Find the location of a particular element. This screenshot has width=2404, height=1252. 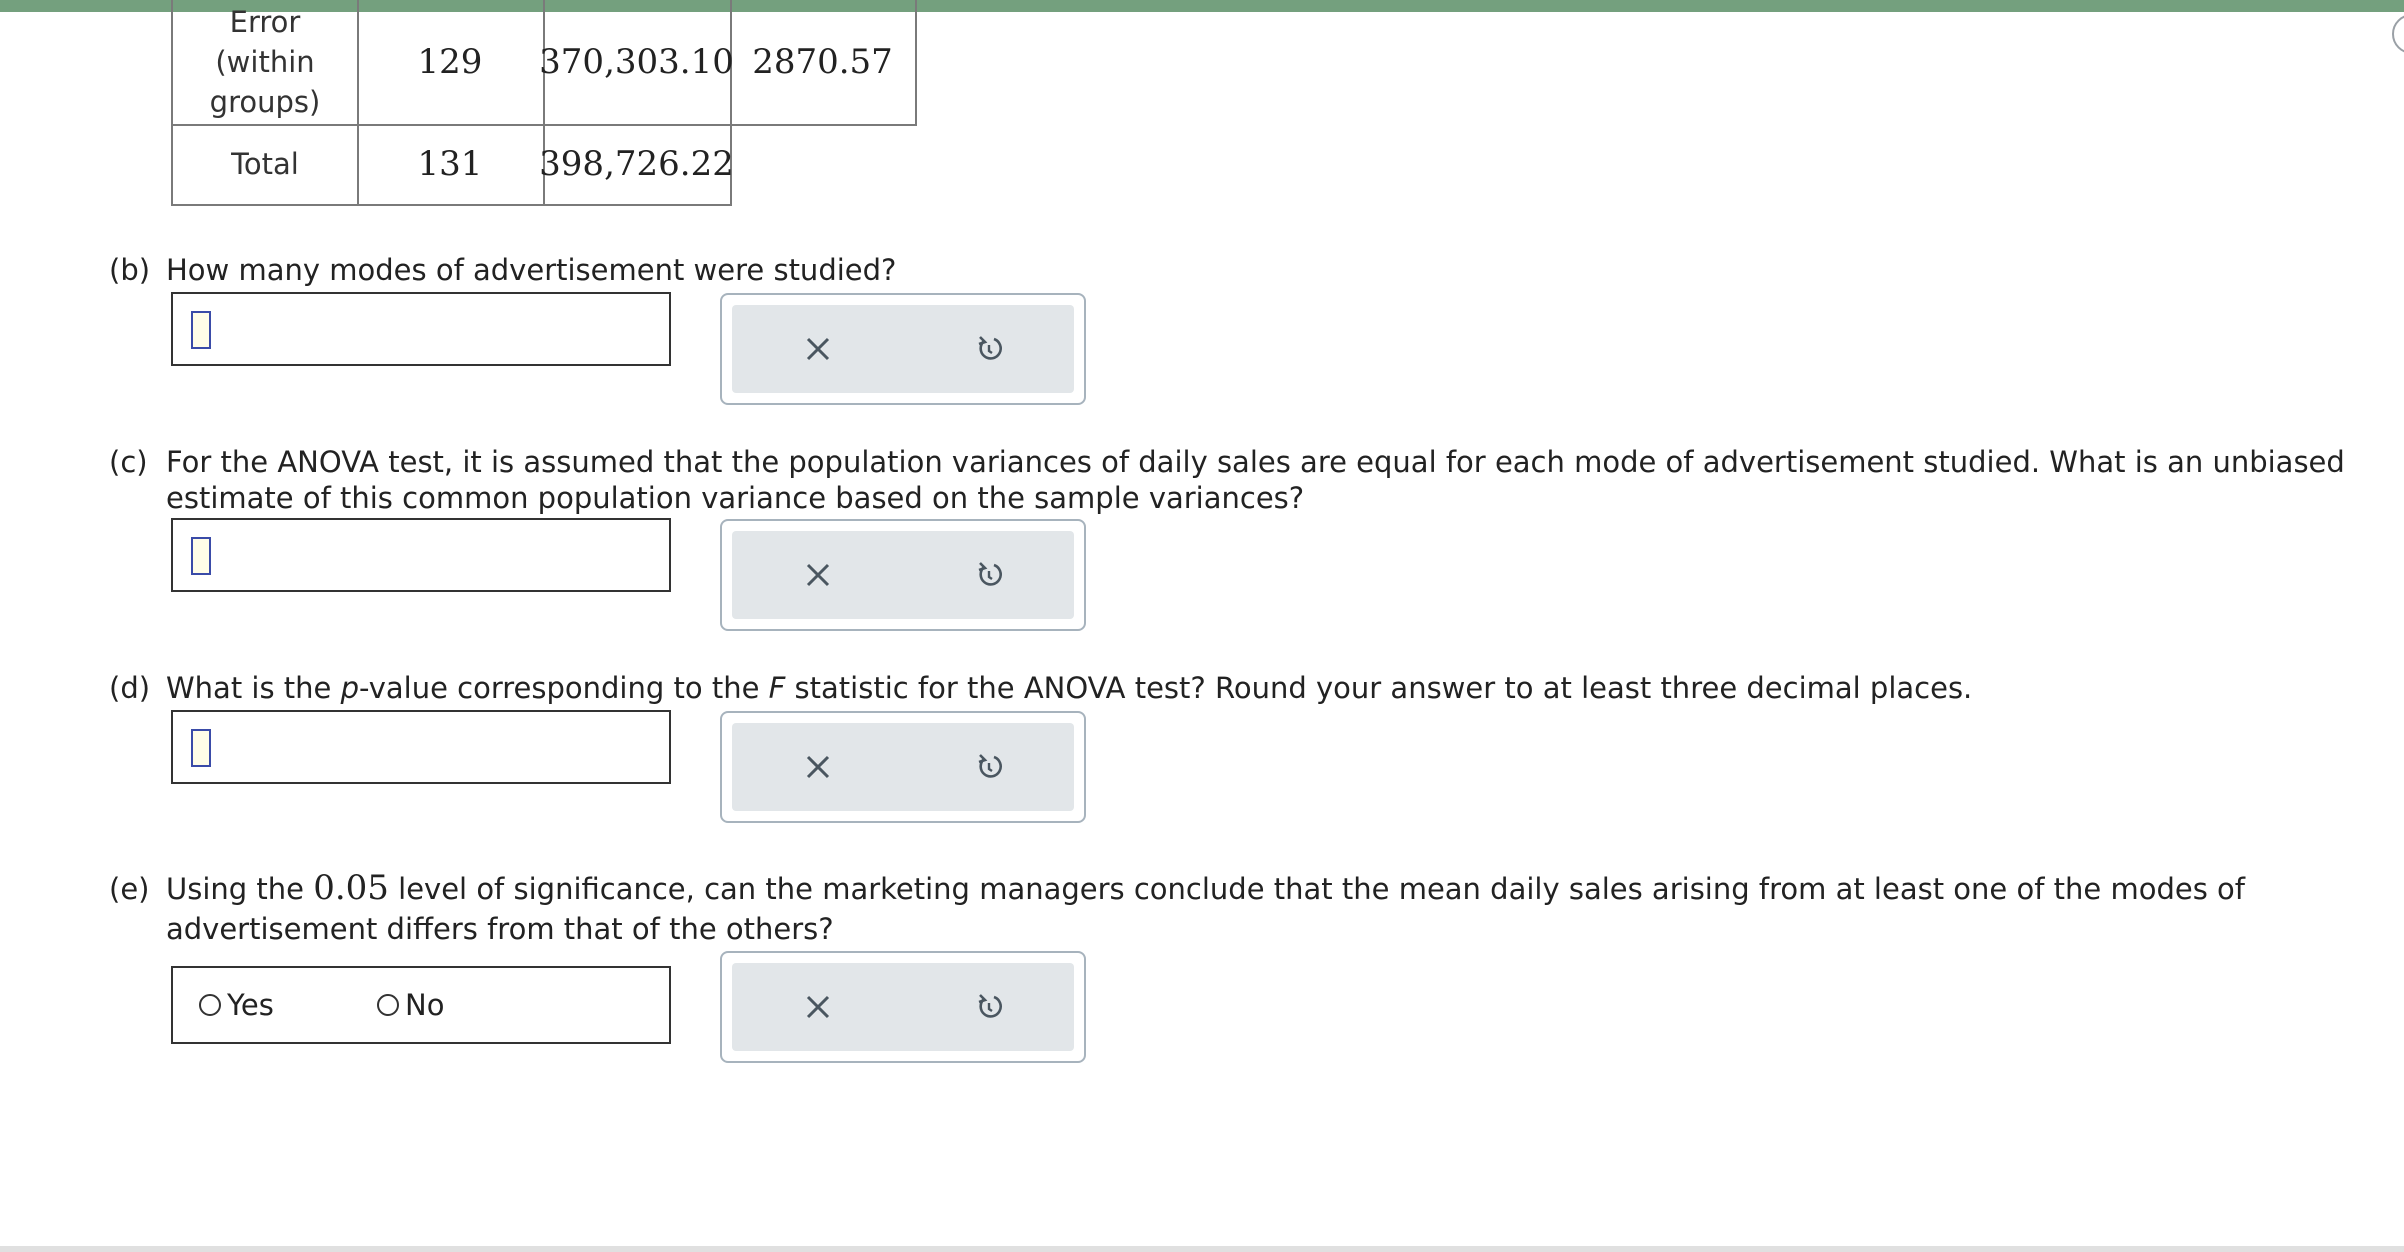

question-b-prefix: (b) is located at coordinates (130, 270).